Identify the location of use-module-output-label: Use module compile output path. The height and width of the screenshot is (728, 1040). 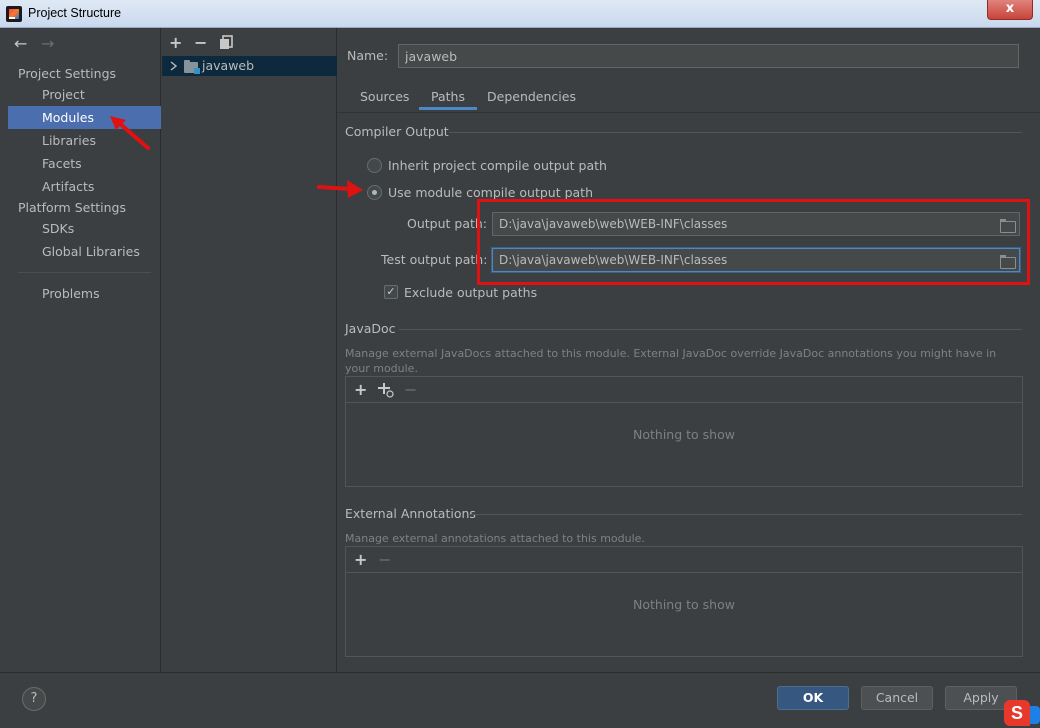
(491, 192).